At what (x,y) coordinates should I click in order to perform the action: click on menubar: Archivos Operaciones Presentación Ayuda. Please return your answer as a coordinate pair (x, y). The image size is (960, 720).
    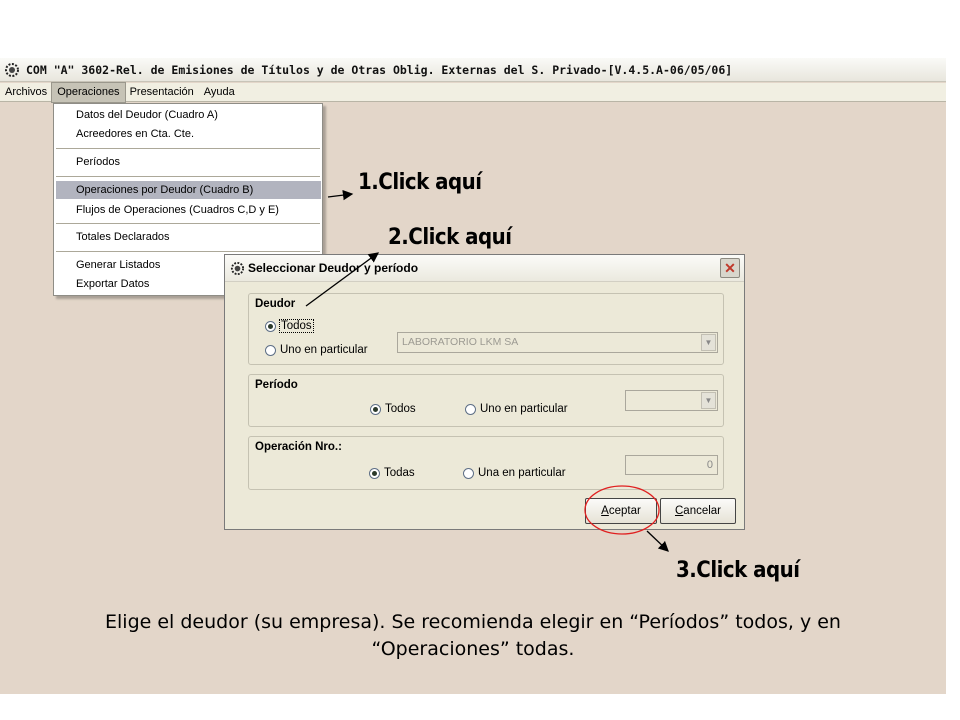
    Looking at the image, I should click on (473, 92).